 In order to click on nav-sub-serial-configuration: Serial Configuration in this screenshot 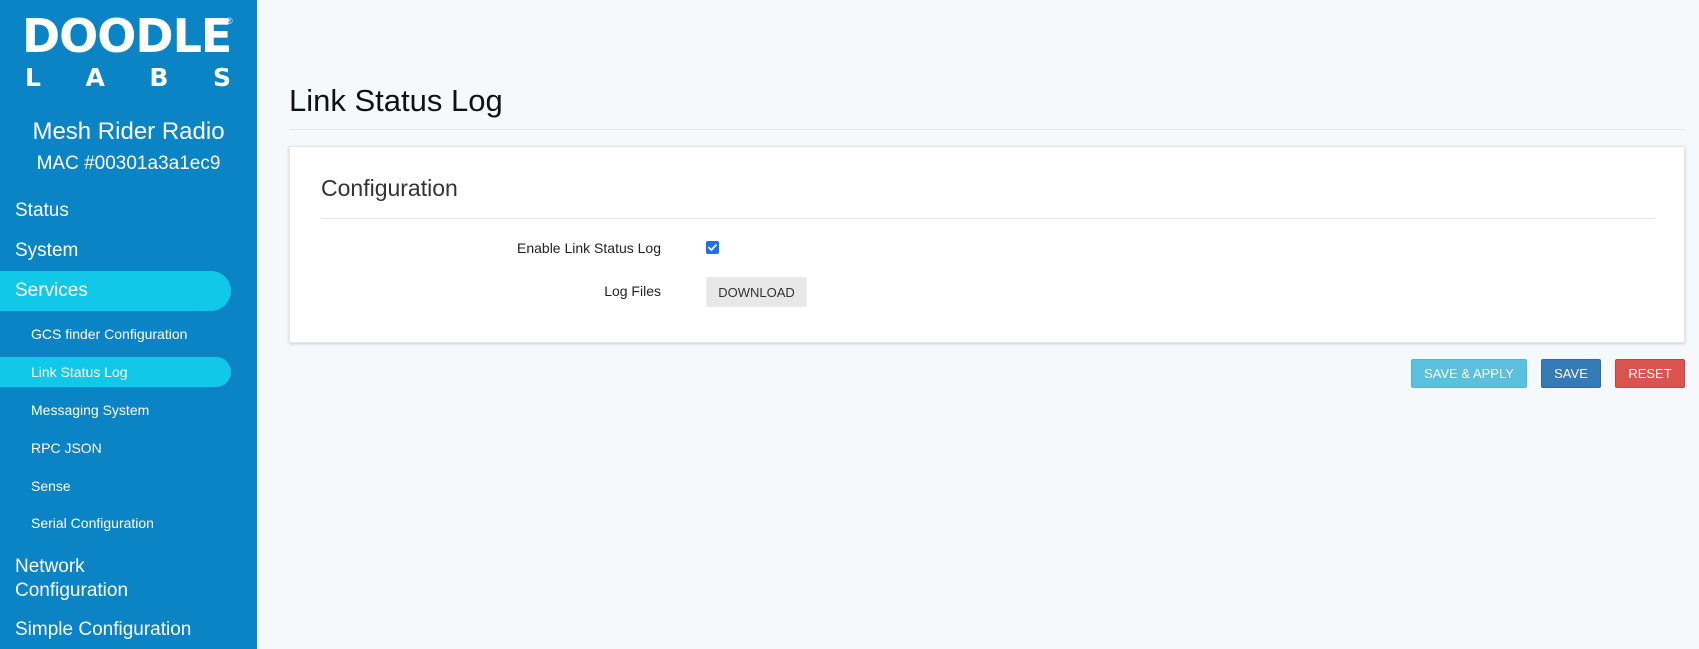, I will do `click(92, 523)`.